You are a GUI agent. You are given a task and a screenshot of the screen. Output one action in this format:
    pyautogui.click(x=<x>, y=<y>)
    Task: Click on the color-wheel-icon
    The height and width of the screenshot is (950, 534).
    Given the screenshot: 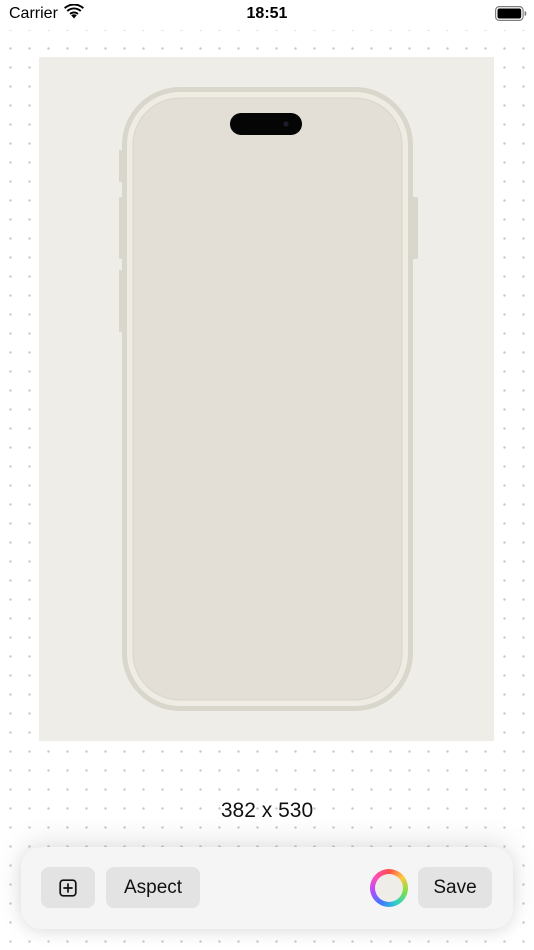 What is the action you would take?
    pyautogui.click(x=389, y=888)
    